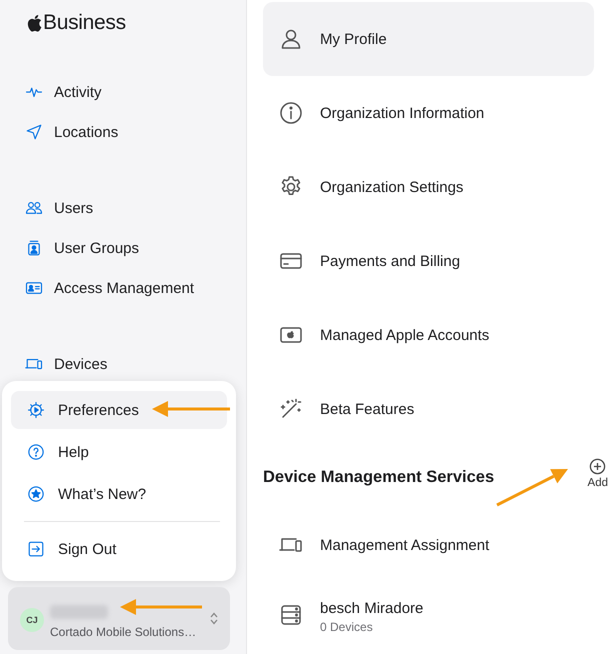  Describe the element at coordinates (36, 549) in the screenshot. I see `sign-out-icon` at that location.